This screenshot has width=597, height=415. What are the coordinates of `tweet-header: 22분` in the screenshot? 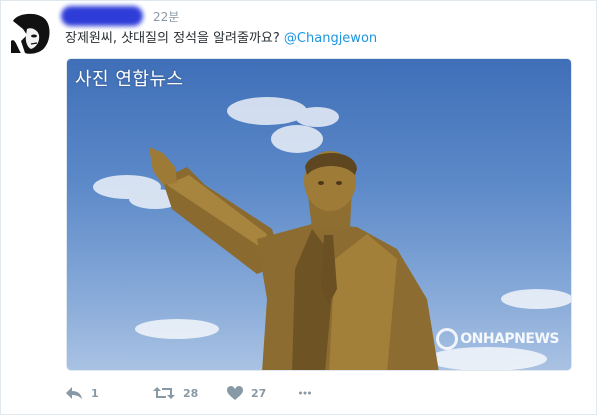 It's located at (120, 16).